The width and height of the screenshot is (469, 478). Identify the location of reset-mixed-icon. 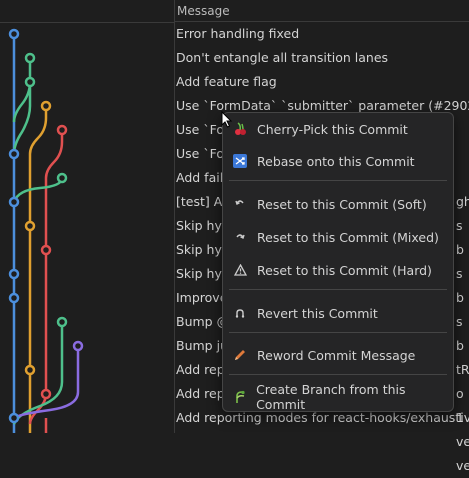
(240, 237).